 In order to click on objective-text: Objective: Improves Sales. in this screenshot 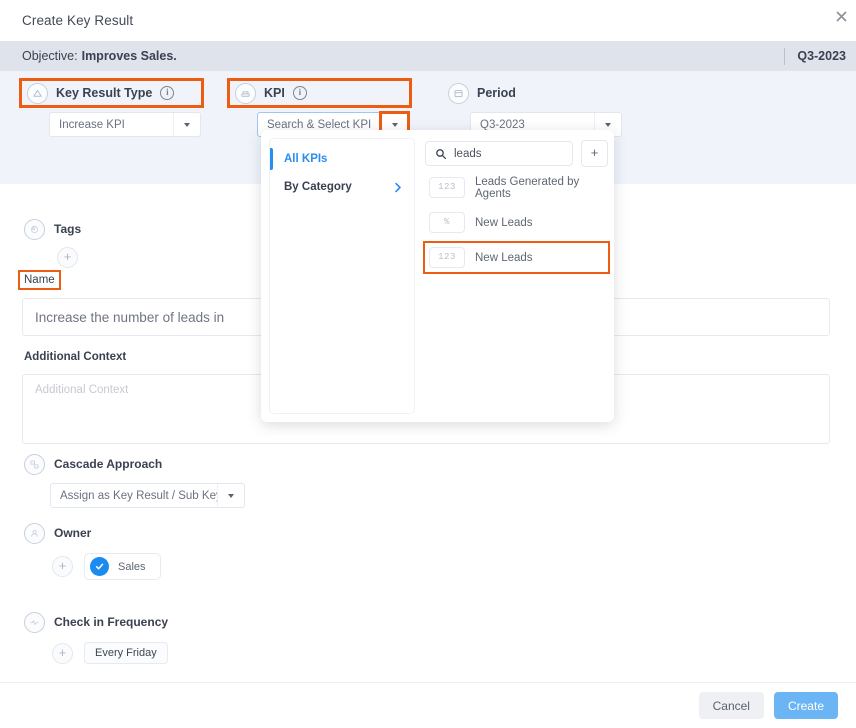, I will do `click(99, 56)`.